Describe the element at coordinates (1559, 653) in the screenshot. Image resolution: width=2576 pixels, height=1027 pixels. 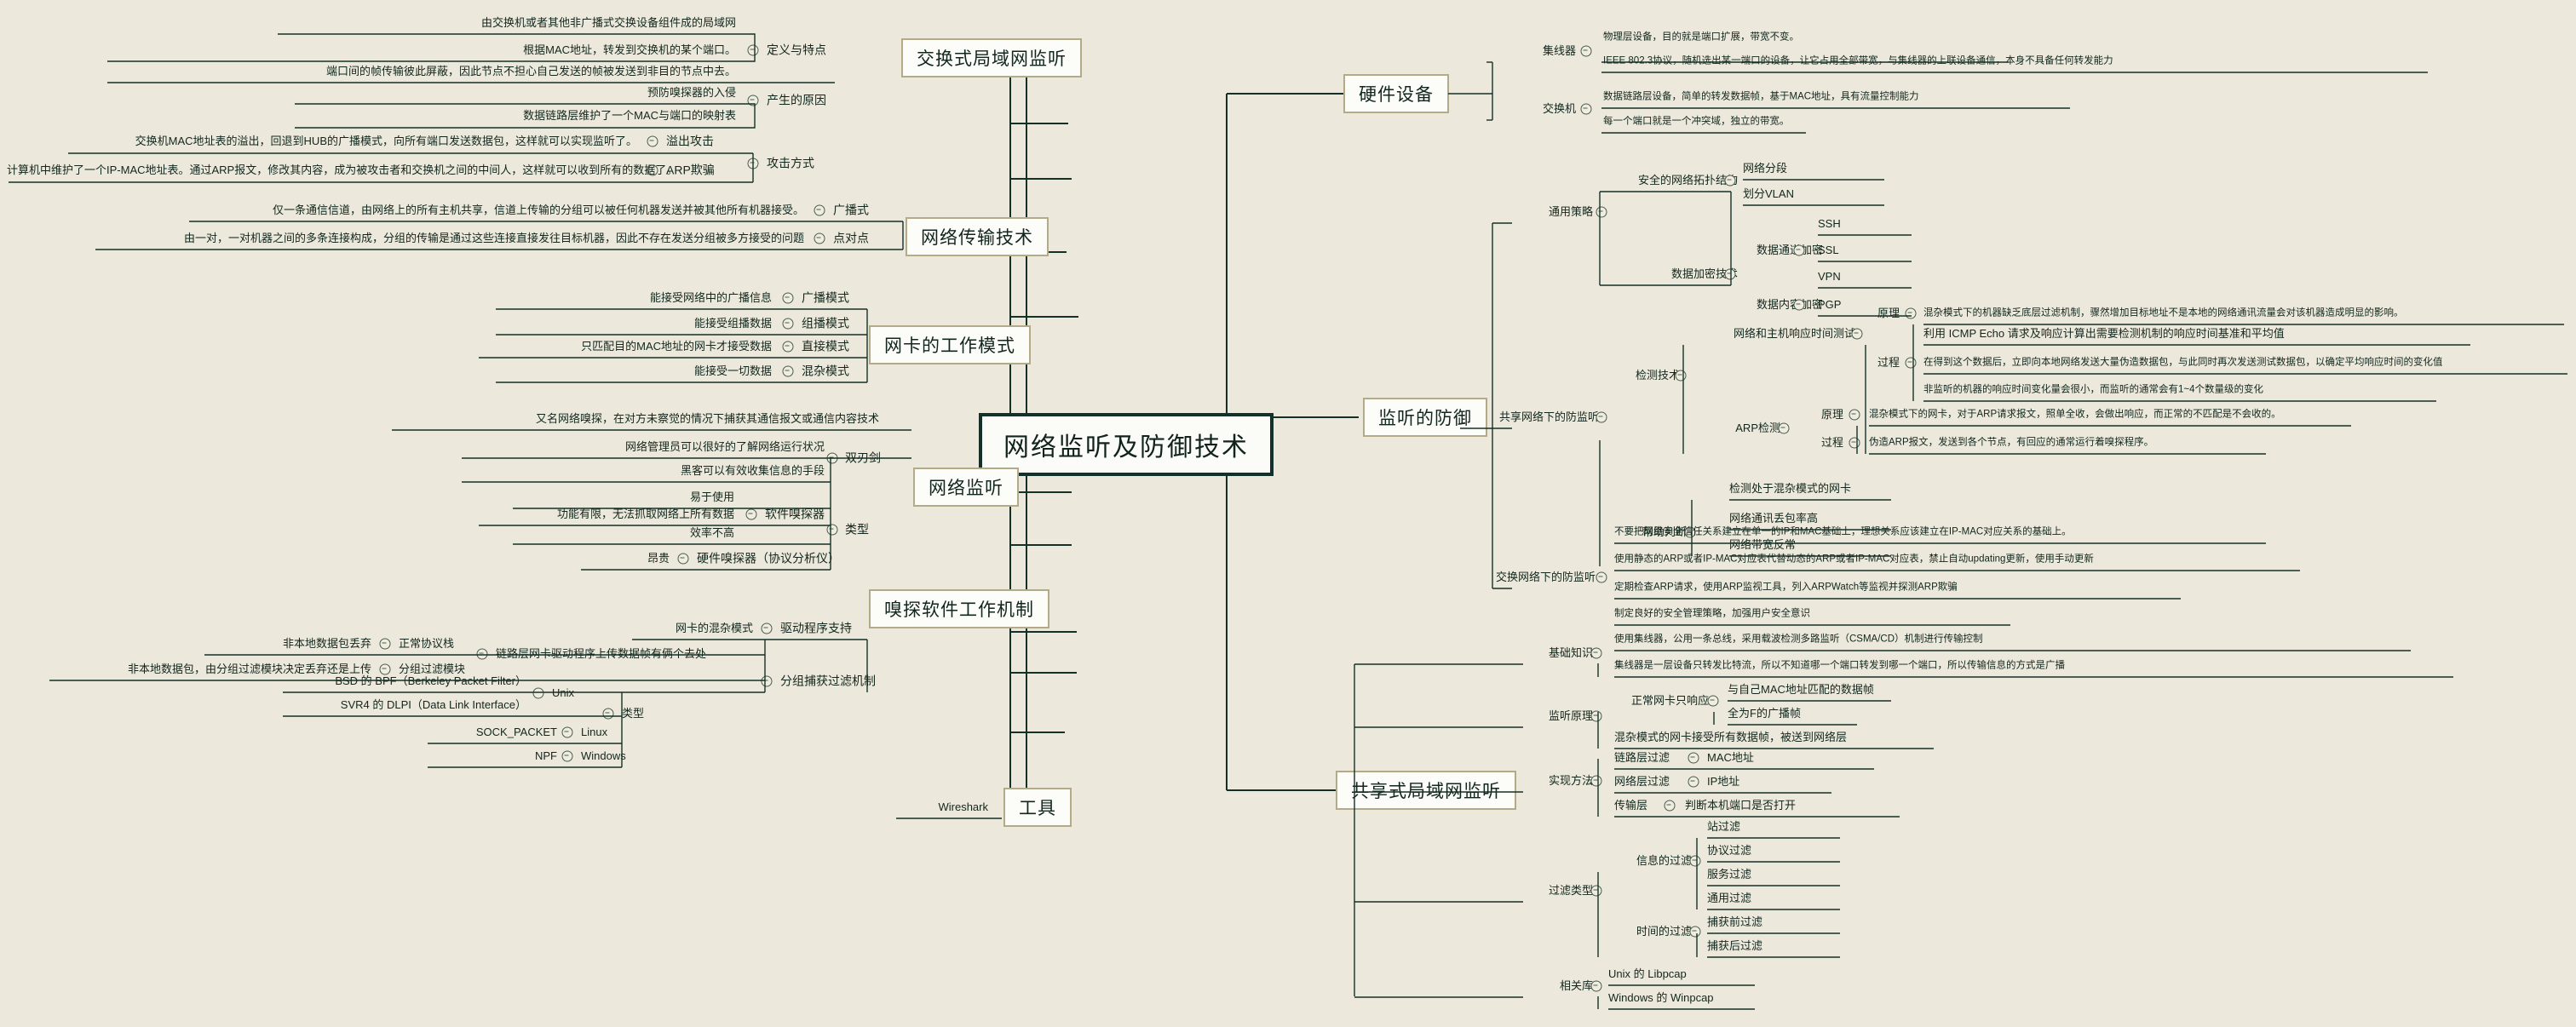
I see `shared-basic-label: 基础知识` at that location.